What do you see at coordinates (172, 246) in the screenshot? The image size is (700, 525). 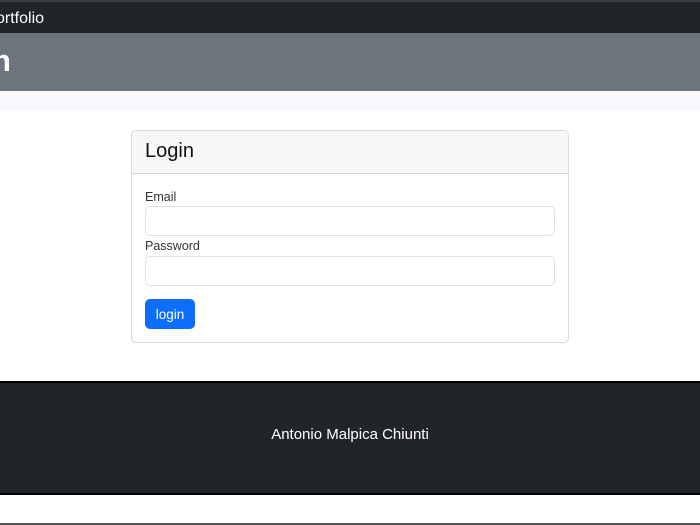 I see `password-label: Password` at bounding box center [172, 246].